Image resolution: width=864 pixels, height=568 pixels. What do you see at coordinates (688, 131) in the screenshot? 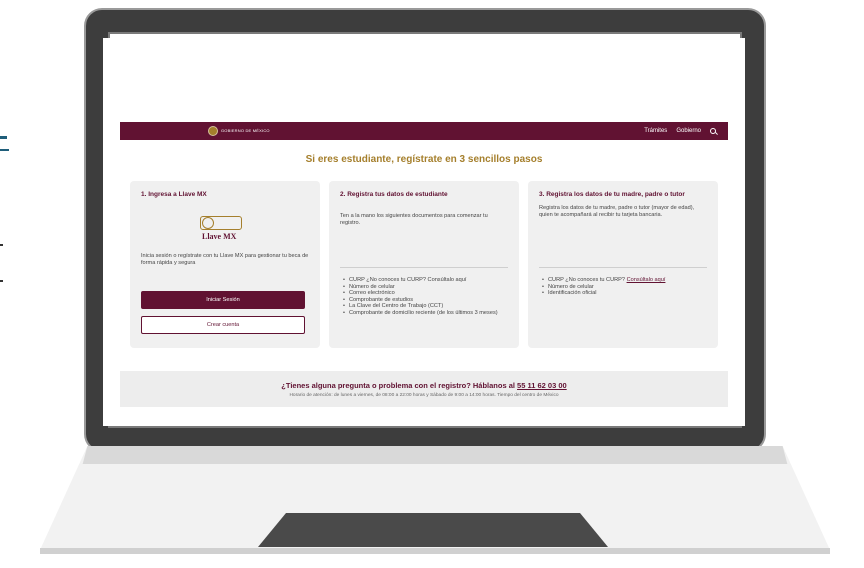
I see `nav-link-gobierno: Gobierno` at bounding box center [688, 131].